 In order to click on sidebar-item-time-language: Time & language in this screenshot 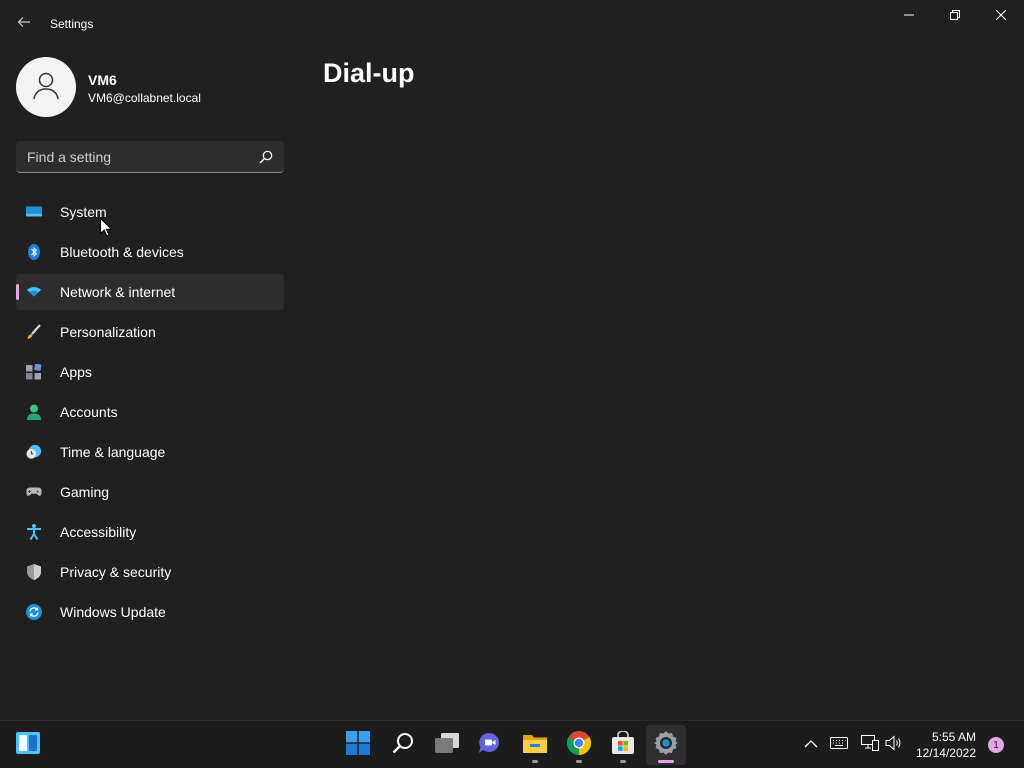, I will do `click(150, 452)`.